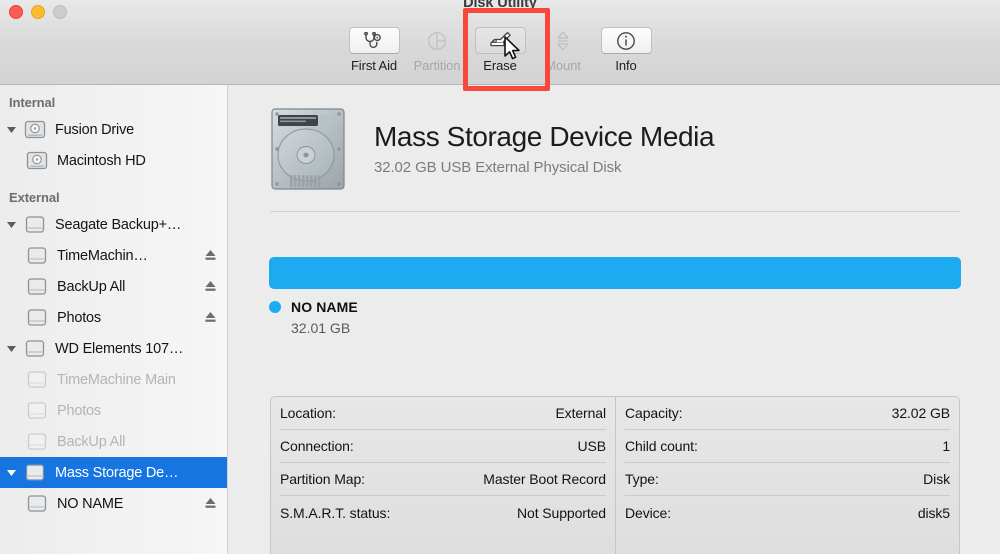  I want to click on first-aid-button, so click(374, 40).